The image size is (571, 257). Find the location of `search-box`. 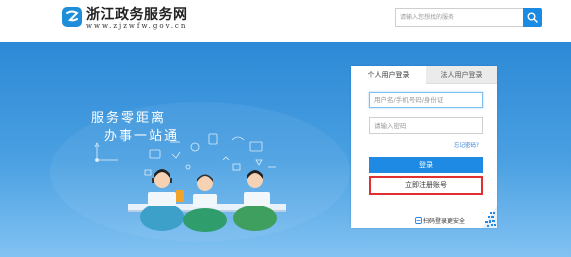

search-box is located at coordinates (460, 17).